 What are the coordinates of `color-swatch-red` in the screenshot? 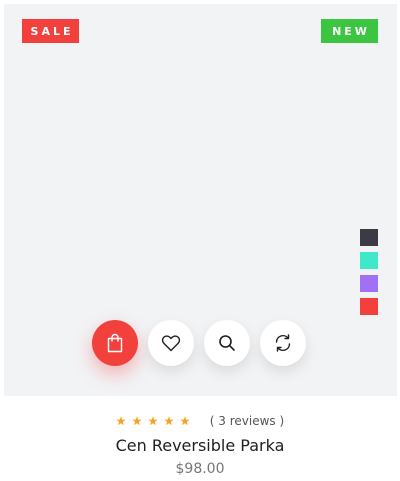 It's located at (369, 306).